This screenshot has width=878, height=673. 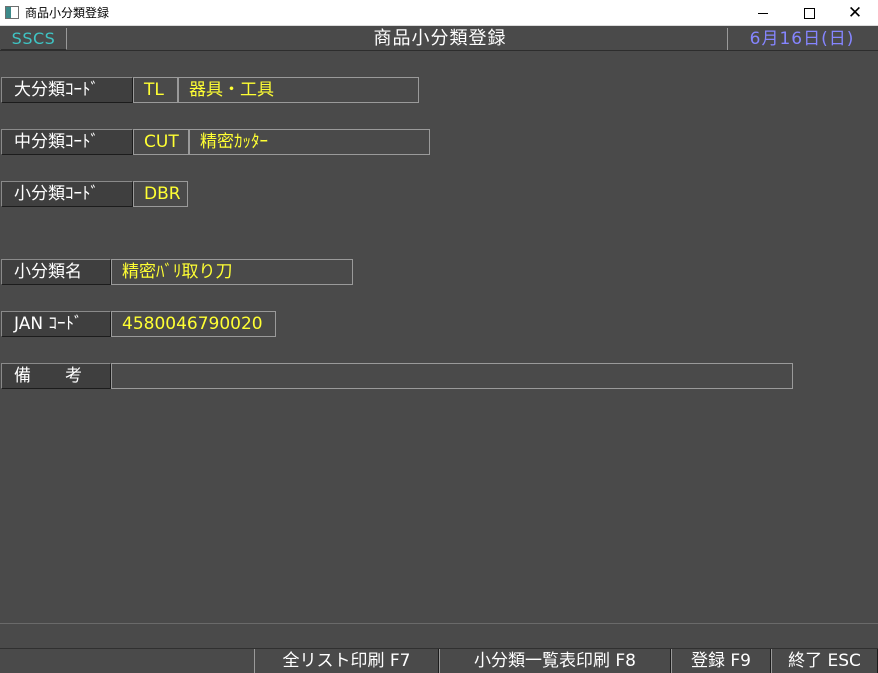 What do you see at coordinates (801, 39) in the screenshot?
I see `date-display: 6月16日(日)` at bounding box center [801, 39].